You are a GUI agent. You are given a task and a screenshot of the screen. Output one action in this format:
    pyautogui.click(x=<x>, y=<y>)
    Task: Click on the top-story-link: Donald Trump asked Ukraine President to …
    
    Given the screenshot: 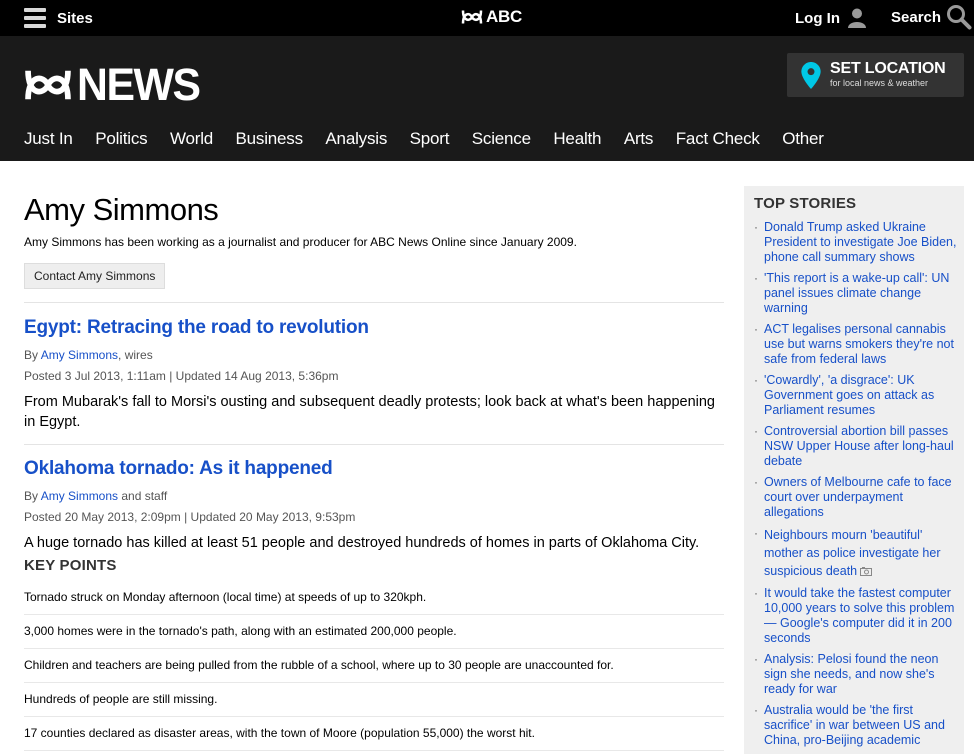 What is the action you would take?
    pyautogui.click(x=861, y=242)
    